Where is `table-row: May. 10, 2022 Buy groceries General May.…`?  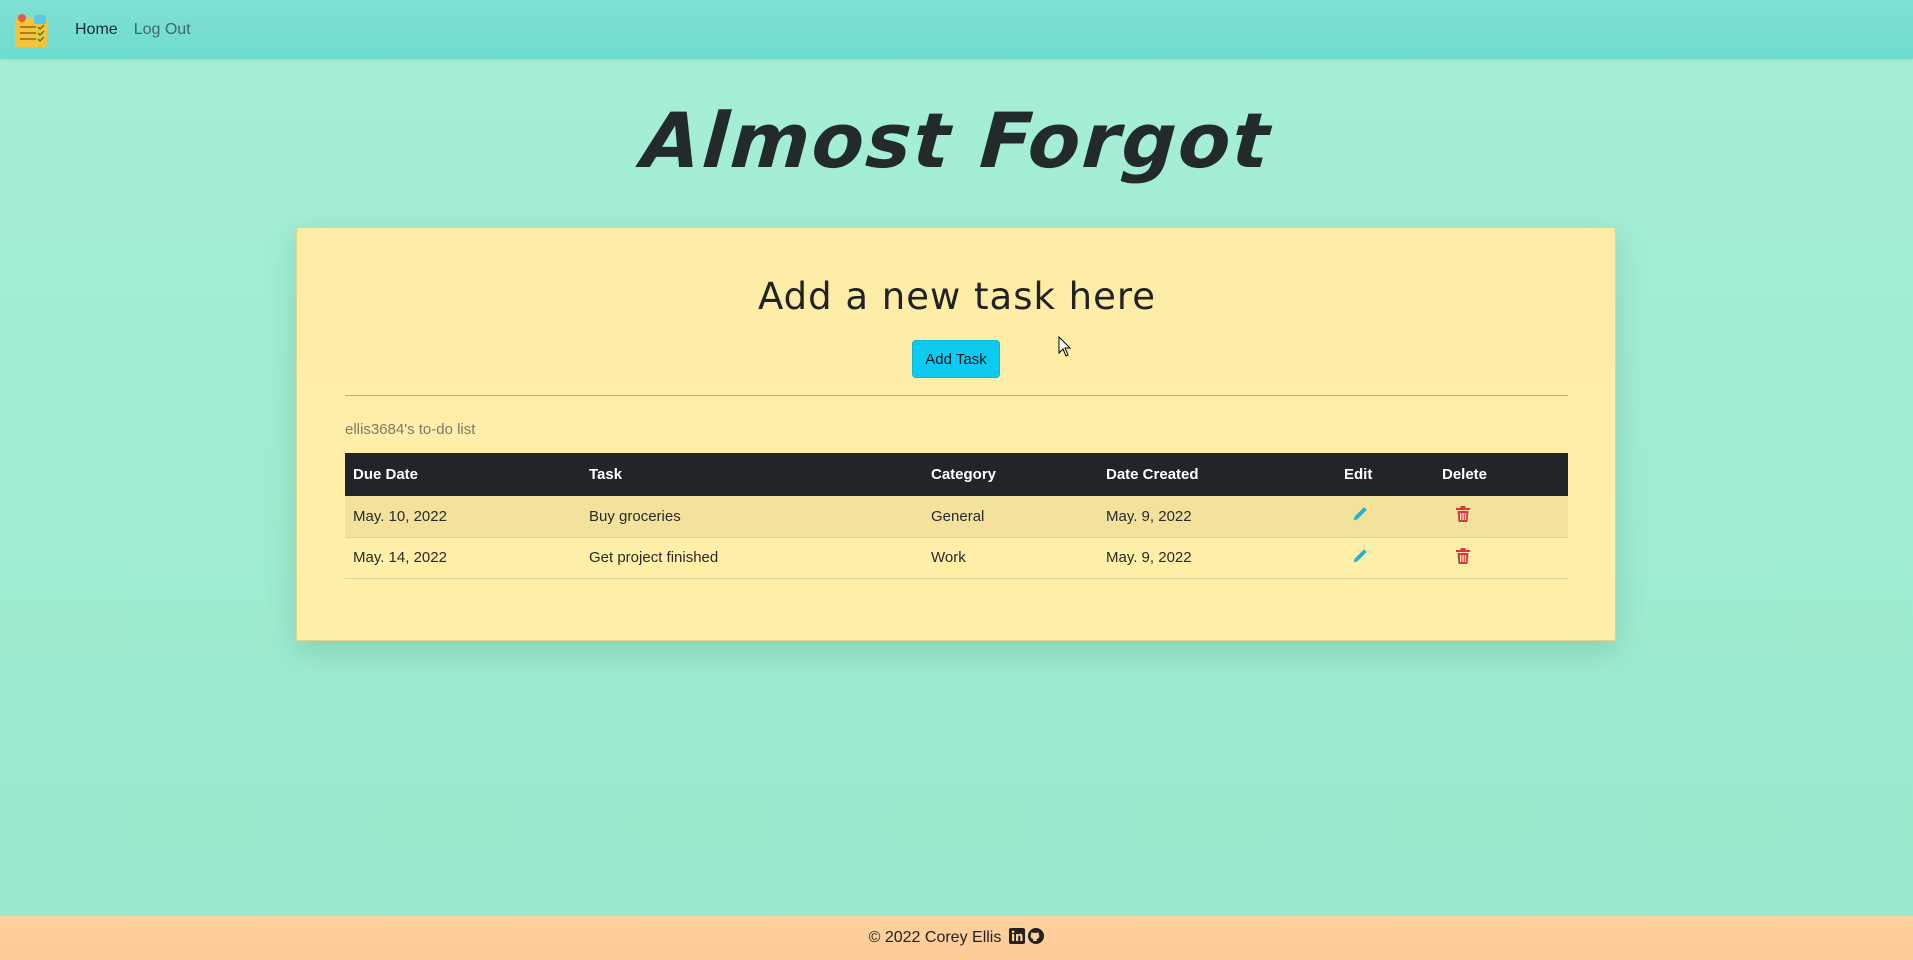
table-row: May. 10, 2022 Buy groceries General May.… is located at coordinates (956, 516).